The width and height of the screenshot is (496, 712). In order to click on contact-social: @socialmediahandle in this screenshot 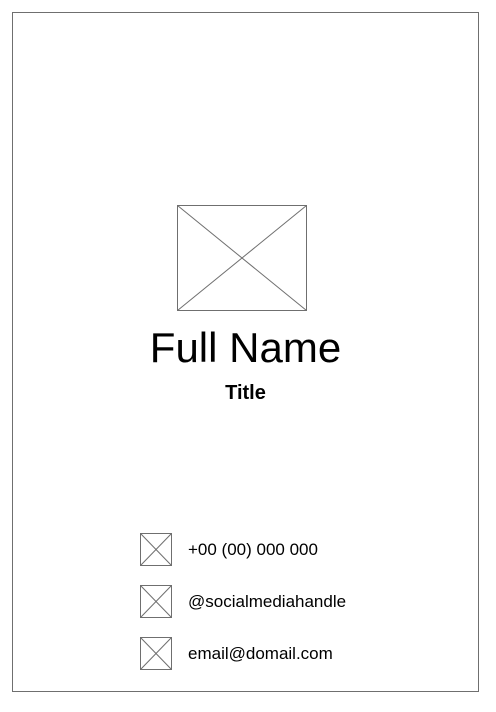, I will do `click(290, 602)`.